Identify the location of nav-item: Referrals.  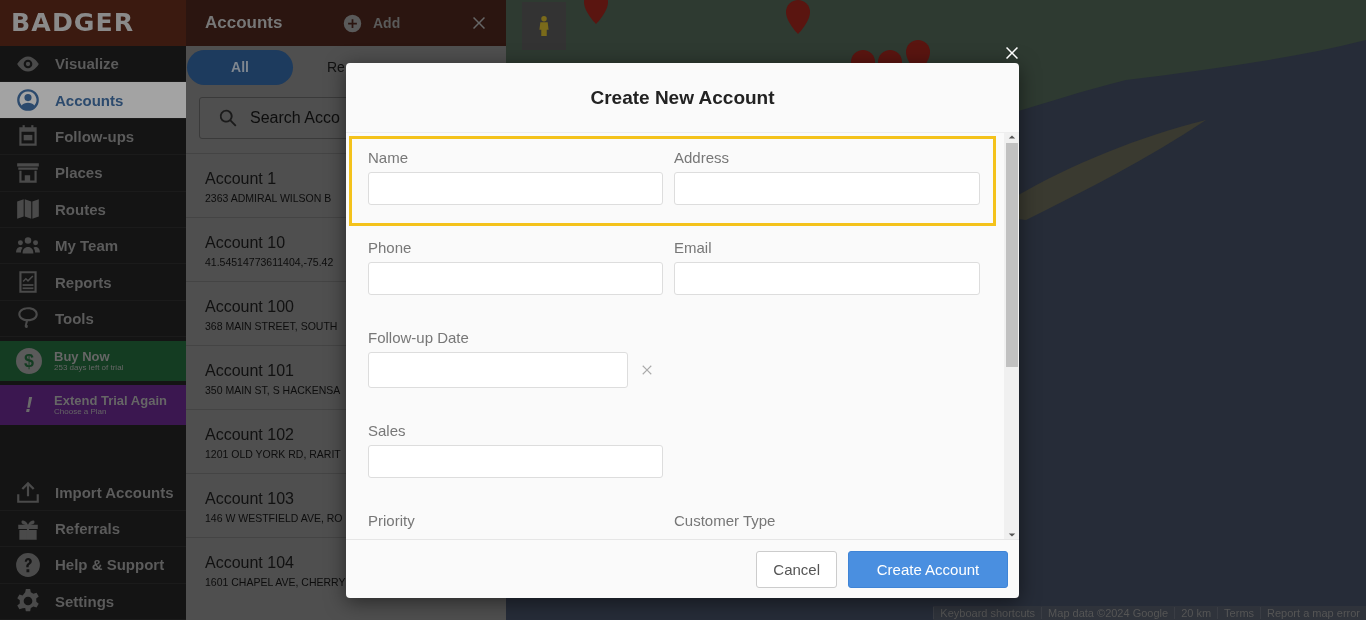
(93, 529).